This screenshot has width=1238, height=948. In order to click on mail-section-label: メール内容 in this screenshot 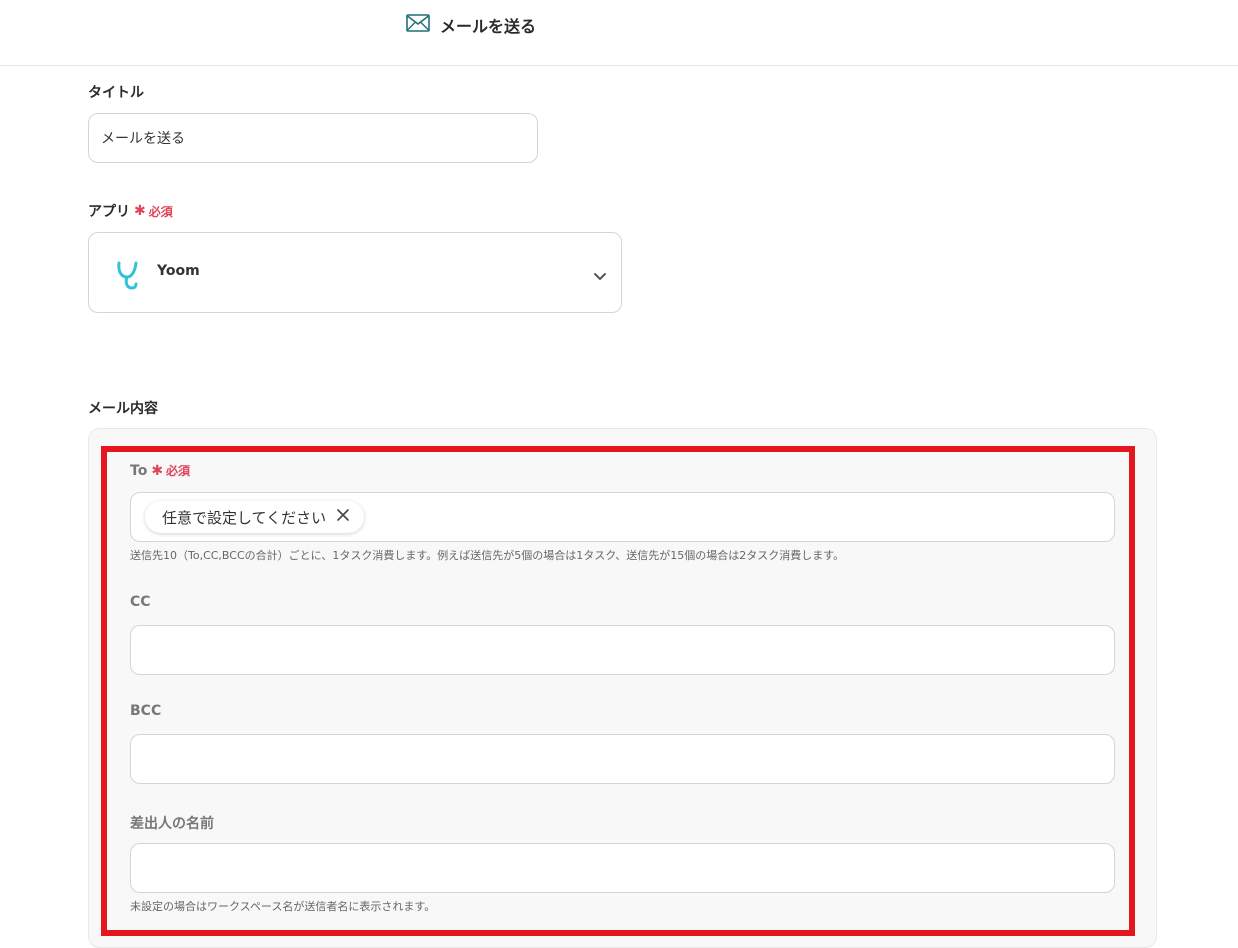, I will do `click(123, 408)`.